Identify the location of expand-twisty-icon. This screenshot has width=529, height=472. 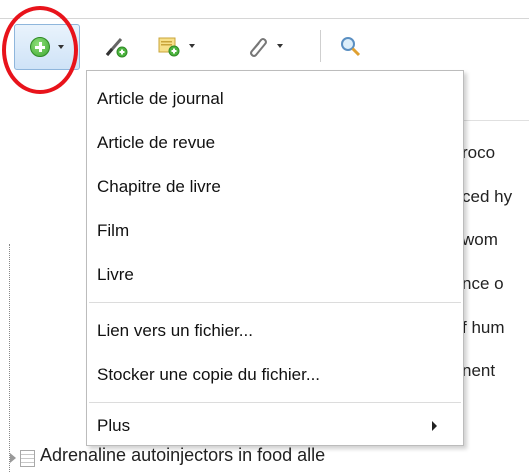
(13, 458).